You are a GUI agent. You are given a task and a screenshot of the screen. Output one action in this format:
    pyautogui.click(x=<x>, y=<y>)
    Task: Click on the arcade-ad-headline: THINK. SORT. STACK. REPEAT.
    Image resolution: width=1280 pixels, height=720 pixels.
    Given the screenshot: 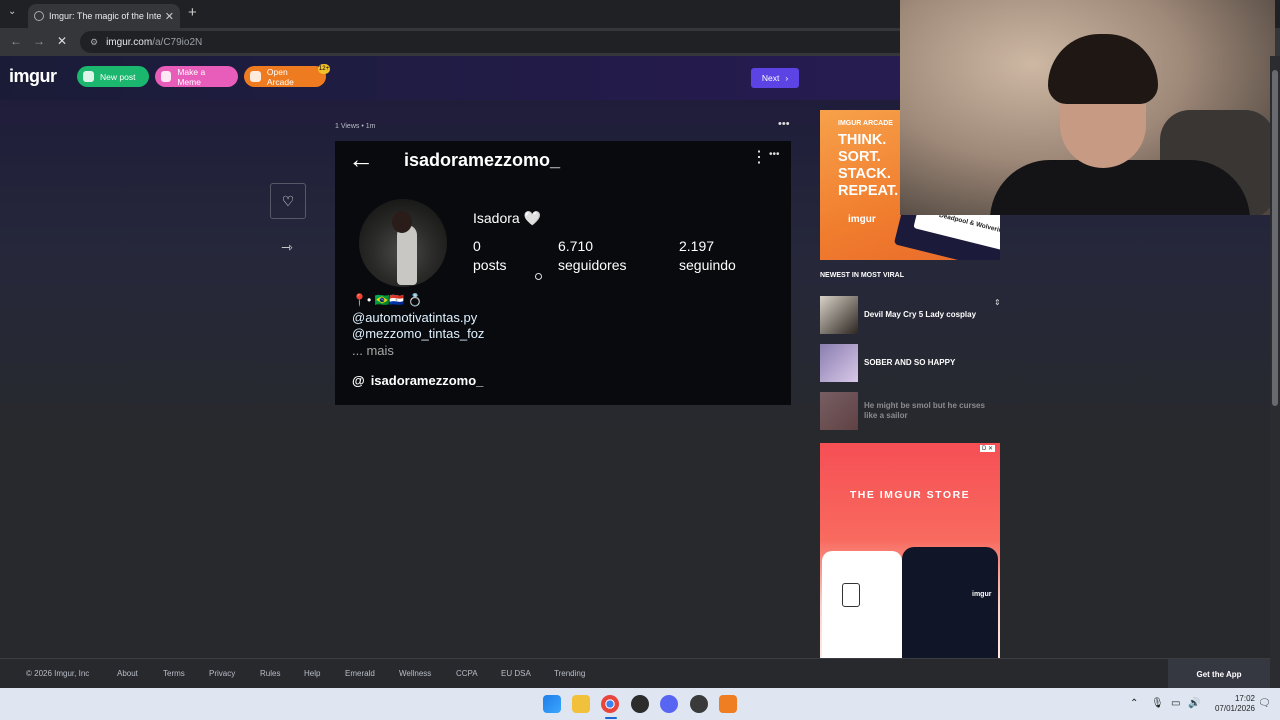 What is the action you would take?
    pyautogui.click(x=868, y=165)
    